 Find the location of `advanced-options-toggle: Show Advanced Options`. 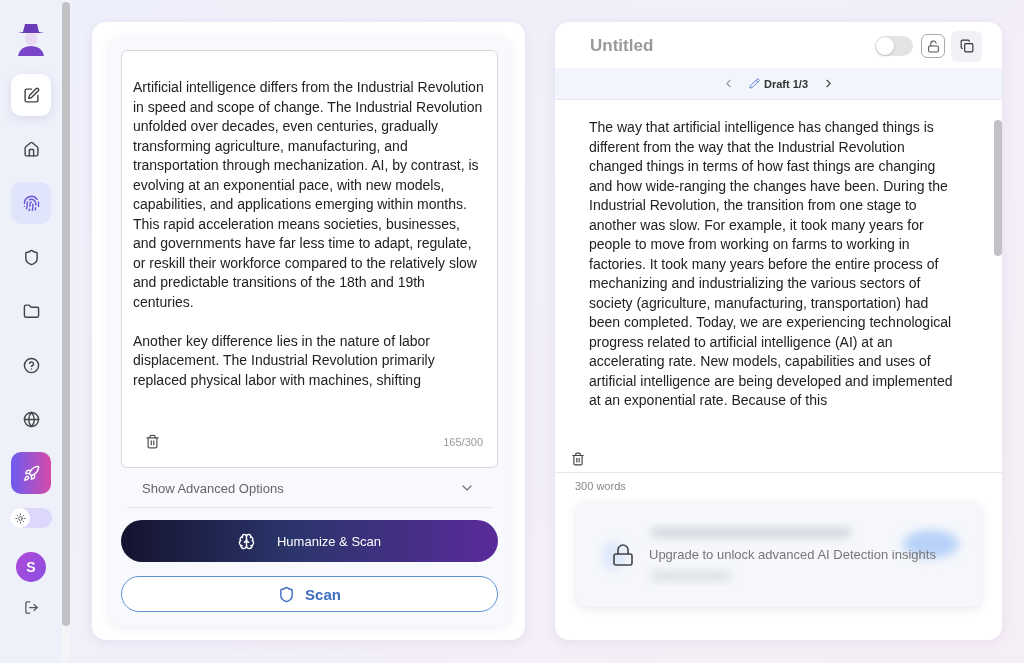

advanced-options-toggle: Show Advanced Options is located at coordinates (309, 488).